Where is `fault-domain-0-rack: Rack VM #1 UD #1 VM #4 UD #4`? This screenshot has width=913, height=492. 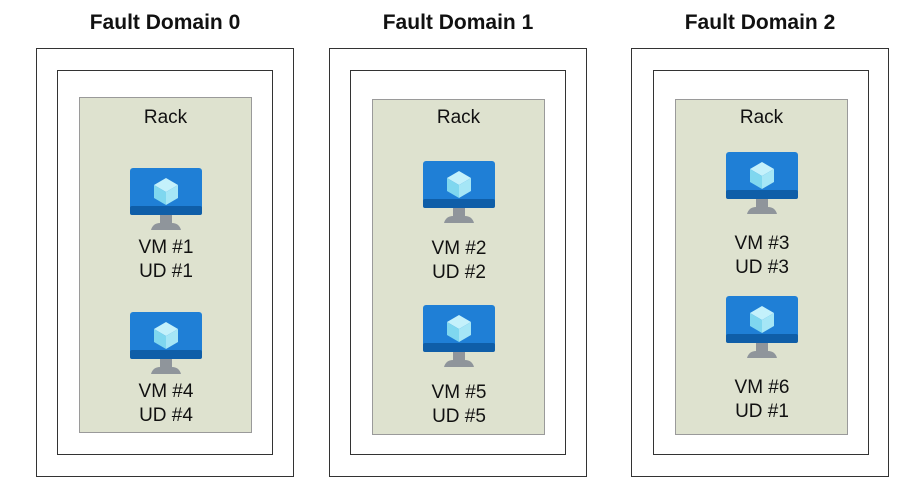 fault-domain-0-rack: Rack VM #1 UD #1 VM #4 UD #4 is located at coordinates (165, 265).